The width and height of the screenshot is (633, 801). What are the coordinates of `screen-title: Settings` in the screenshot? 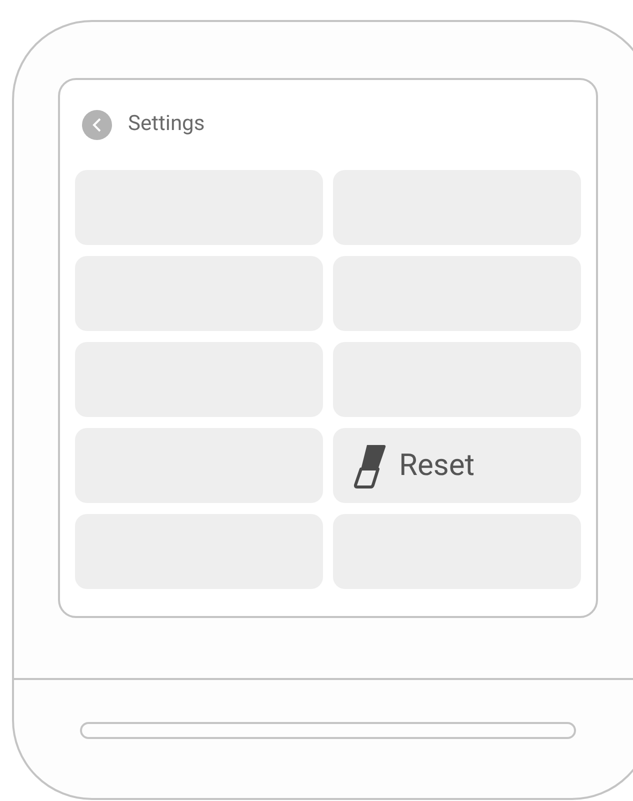 It's located at (166, 124).